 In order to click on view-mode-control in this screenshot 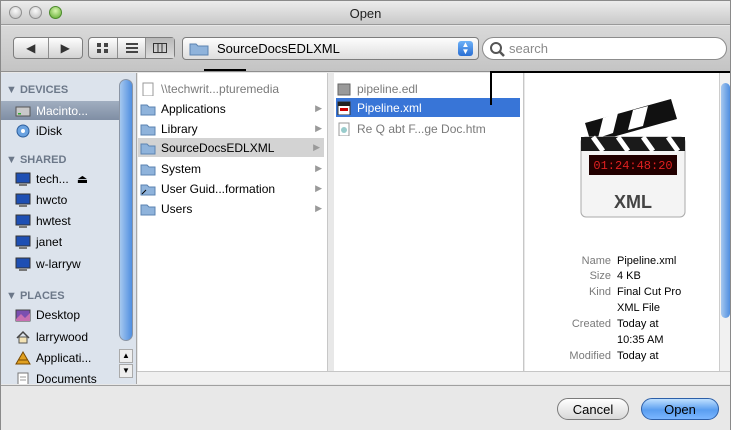, I will do `click(131, 48)`.